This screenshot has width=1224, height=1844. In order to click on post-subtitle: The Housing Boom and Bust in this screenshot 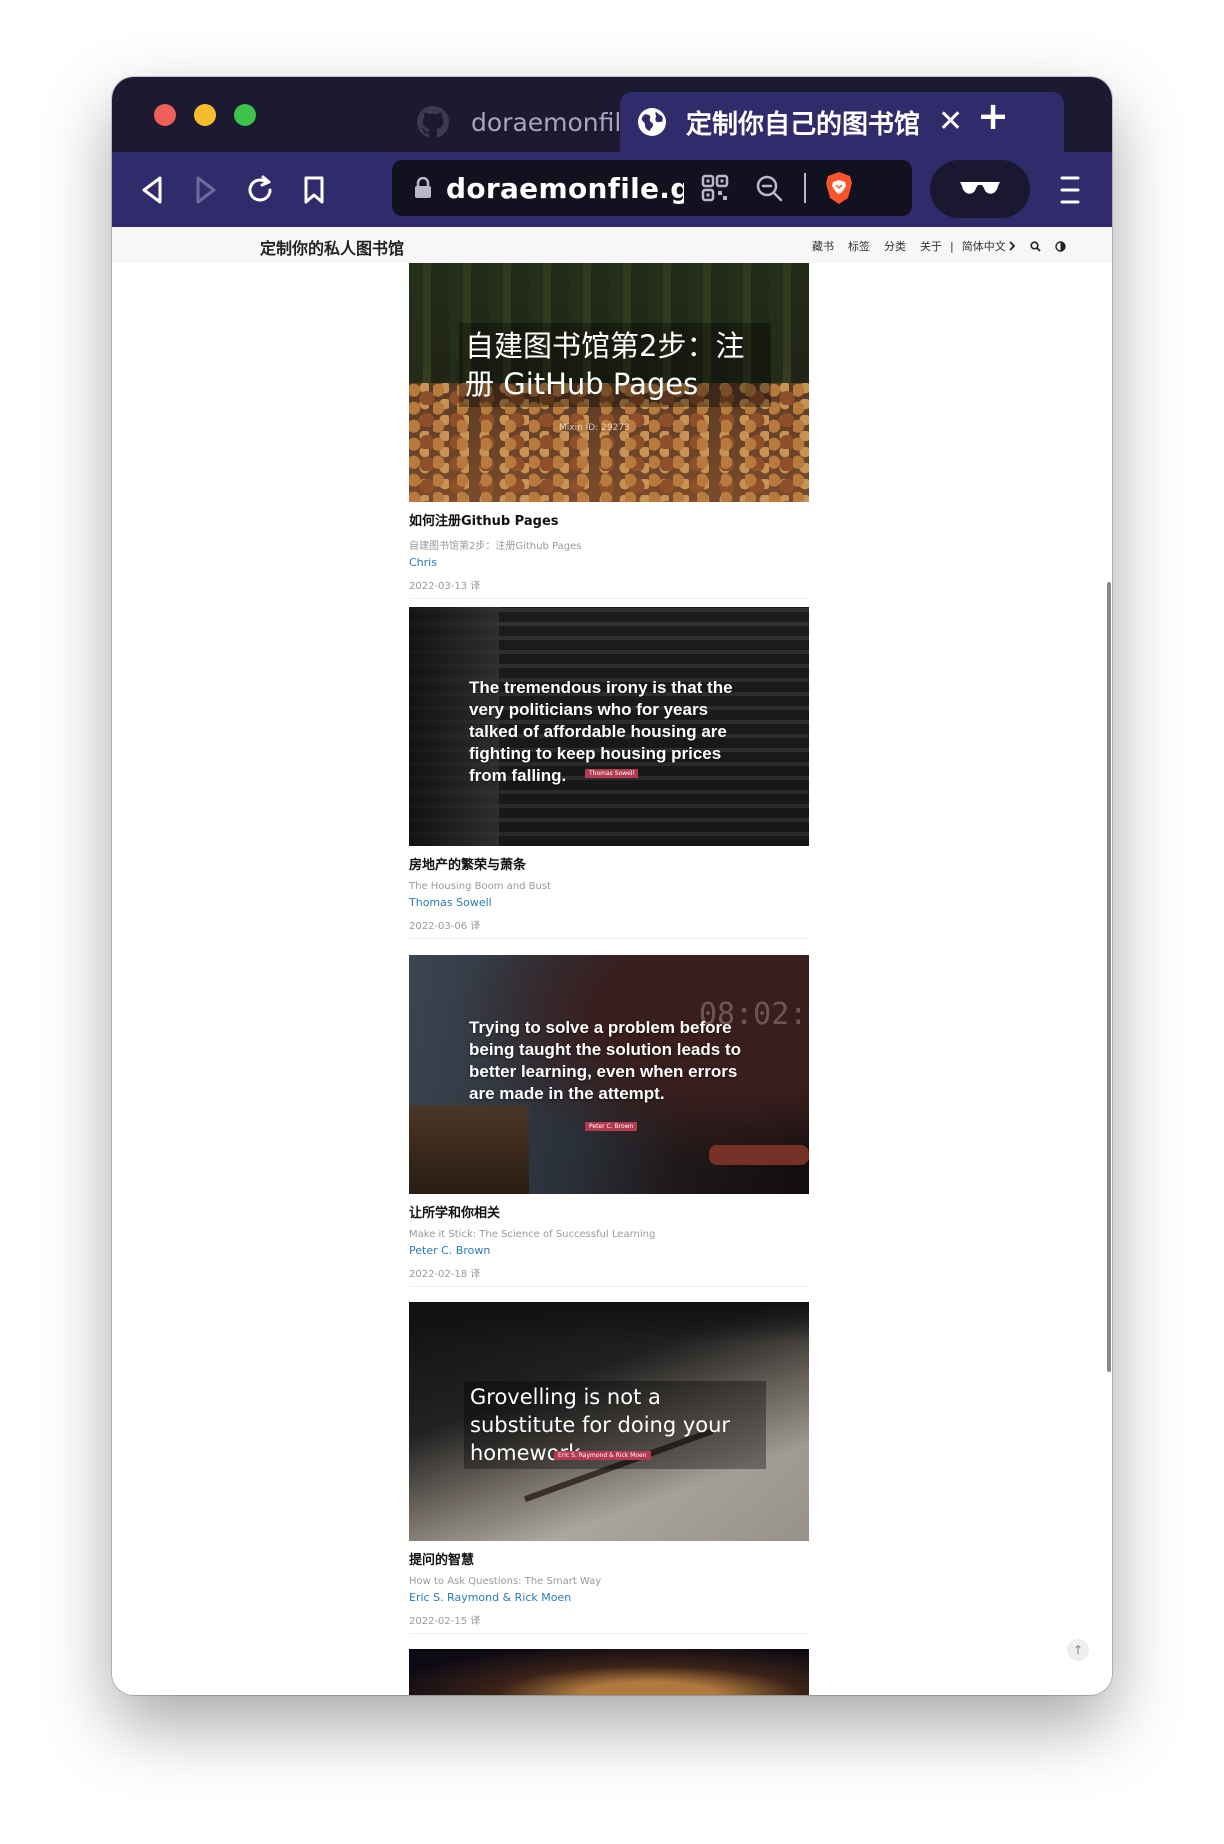, I will do `click(480, 886)`.